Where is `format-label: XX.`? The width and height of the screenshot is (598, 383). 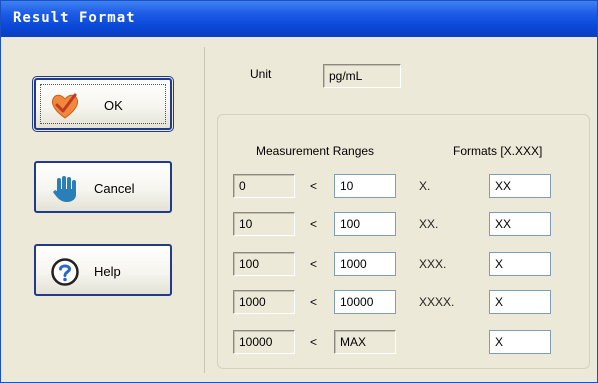
format-label: XX. is located at coordinates (429, 224).